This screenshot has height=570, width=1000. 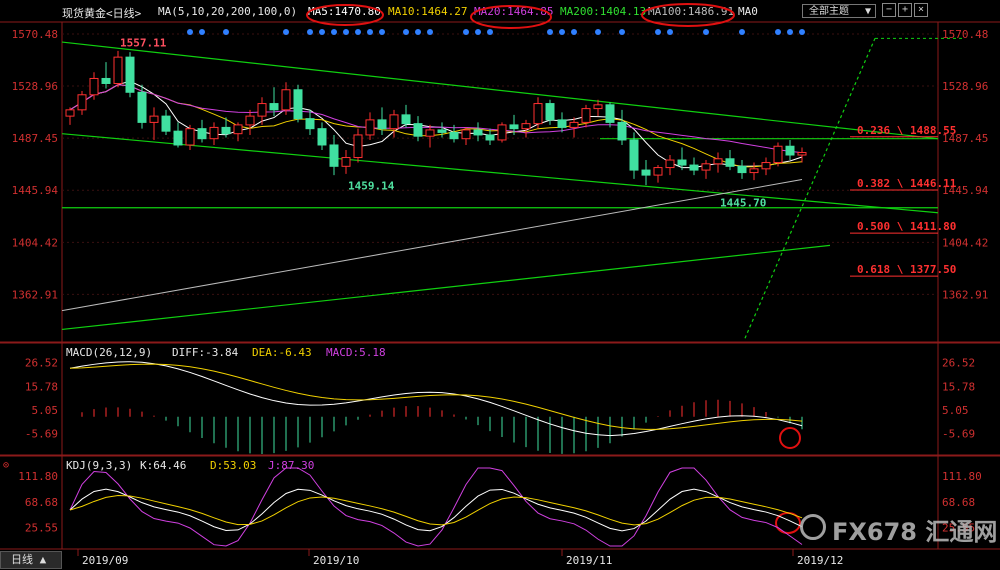 I want to click on y-tick-right: 1528.96, so click(x=965, y=86).